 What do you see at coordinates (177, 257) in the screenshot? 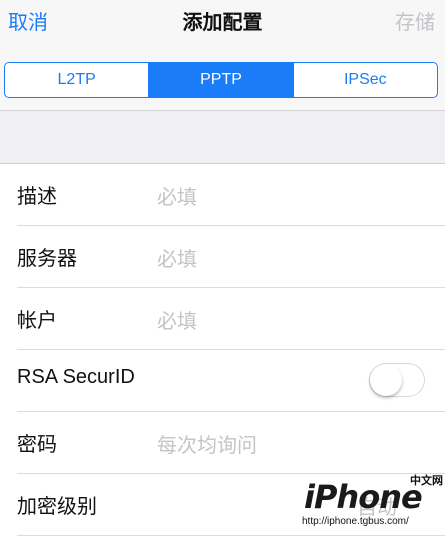
I see `server-field: 必填` at bounding box center [177, 257].